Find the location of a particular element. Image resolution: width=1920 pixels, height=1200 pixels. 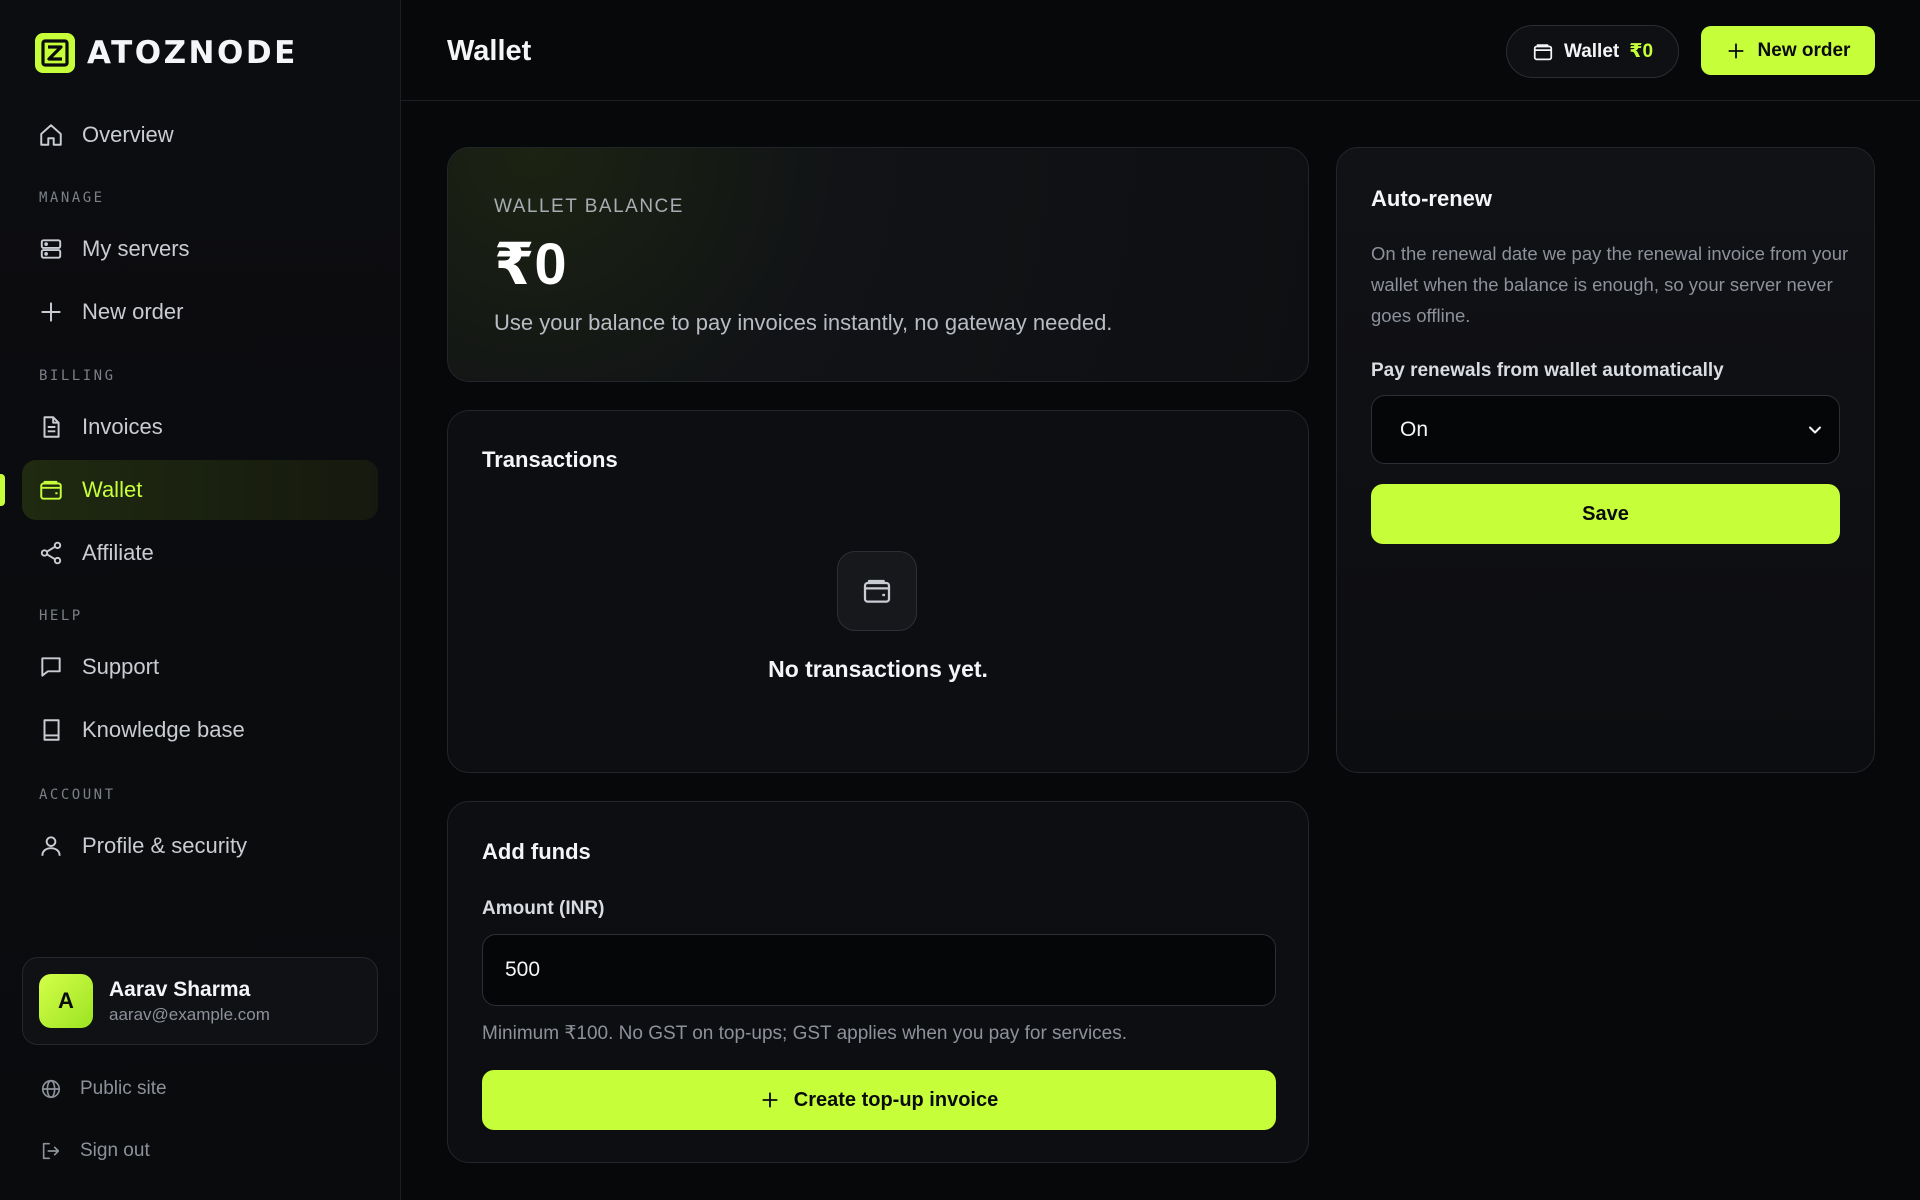

sidebar-item-label: Overview is located at coordinates (128, 134).